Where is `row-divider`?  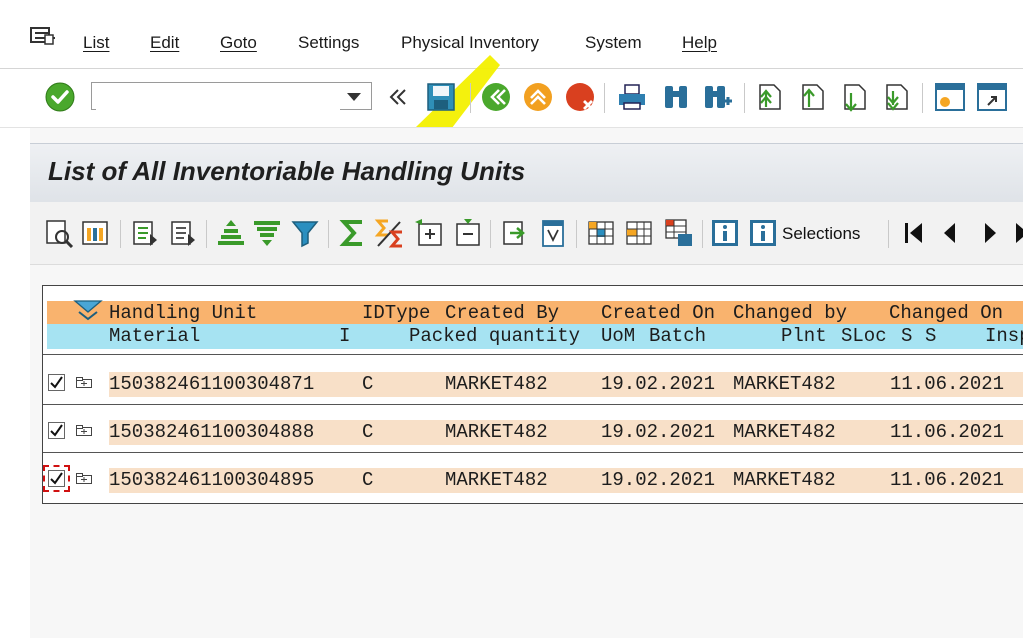 row-divider is located at coordinates (533, 404).